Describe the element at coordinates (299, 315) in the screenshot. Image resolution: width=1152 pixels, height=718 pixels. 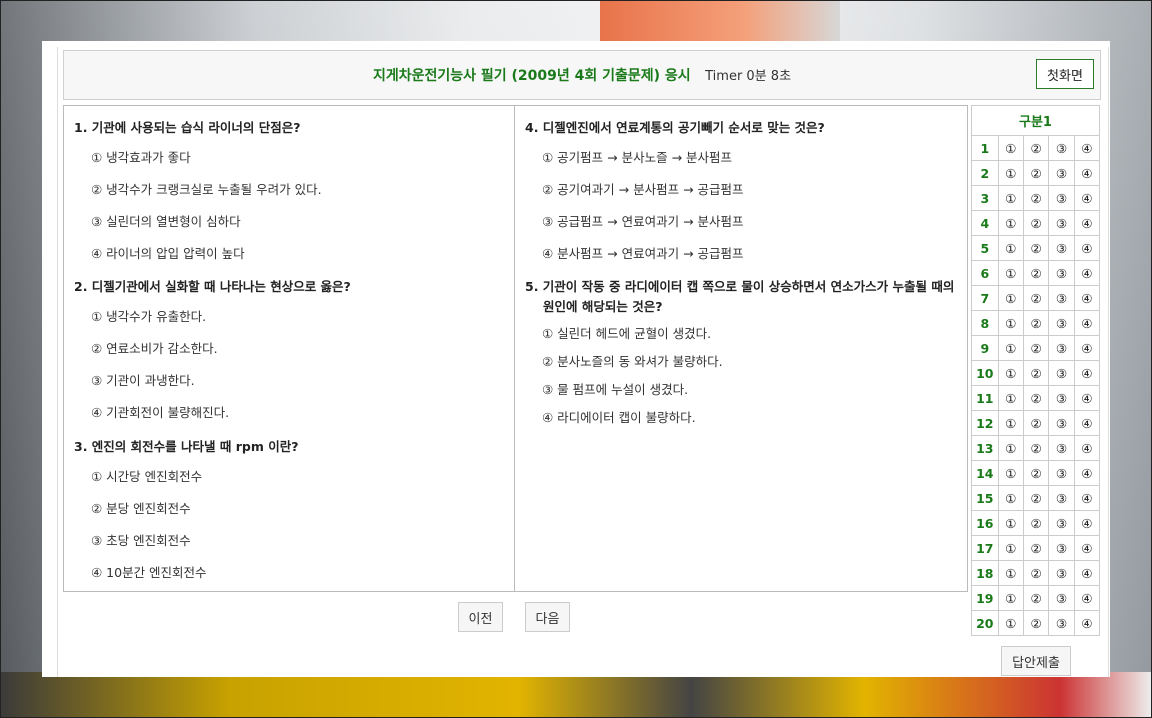
I see `option-1: ① 냉각수가 유출한다.` at that location.